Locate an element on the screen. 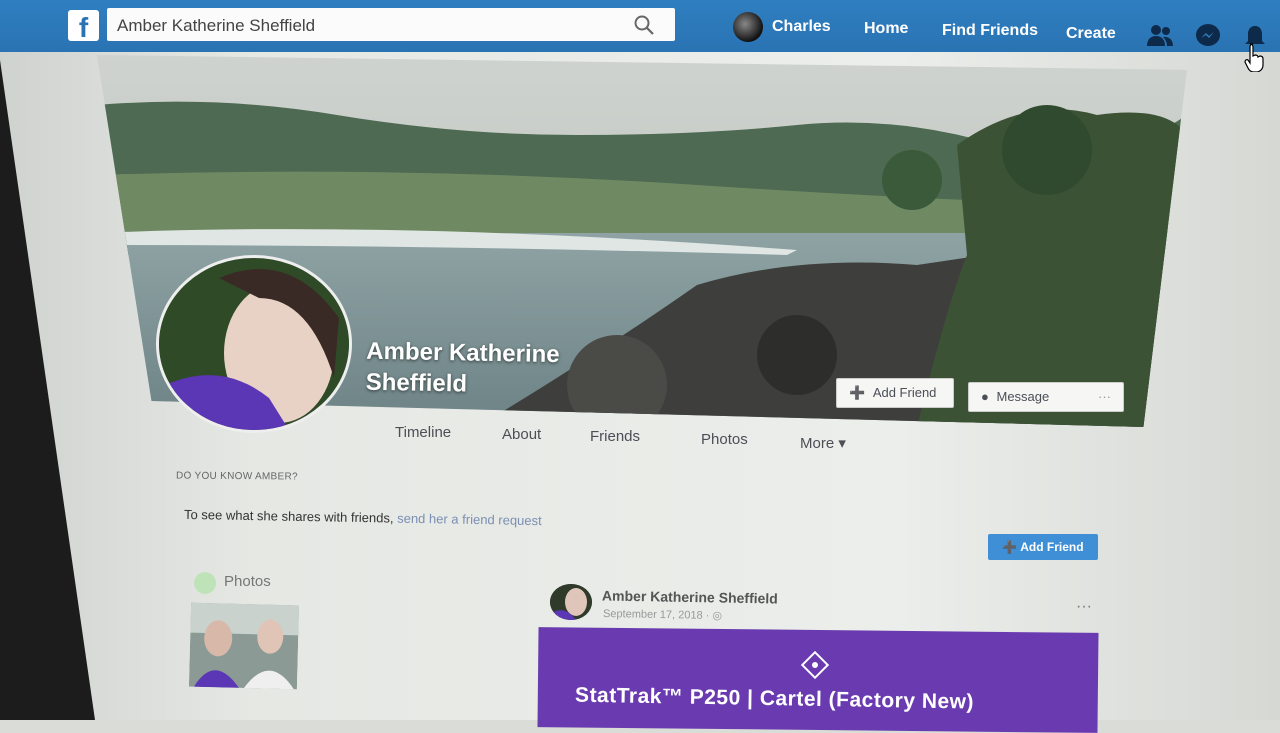  photos-heading: Photos is located at coordinates (232, 581).